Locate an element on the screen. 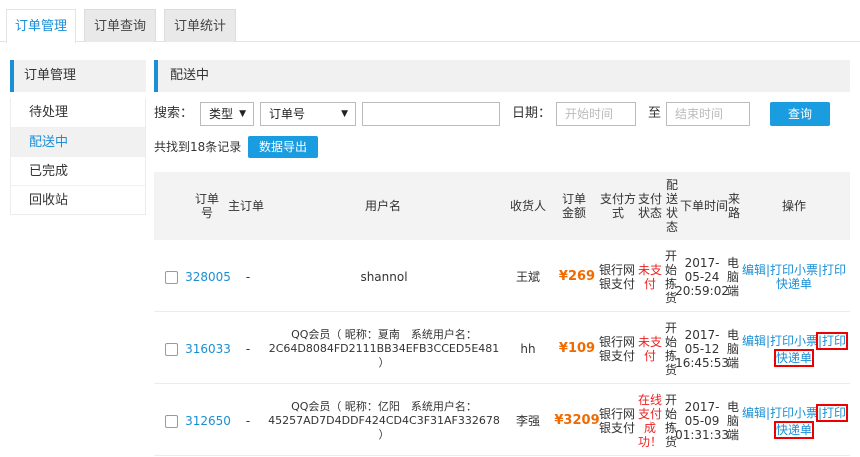 This screenshot has width=860, height=457. start-date-input: 开始时间 is located at coordinates (596, 114).